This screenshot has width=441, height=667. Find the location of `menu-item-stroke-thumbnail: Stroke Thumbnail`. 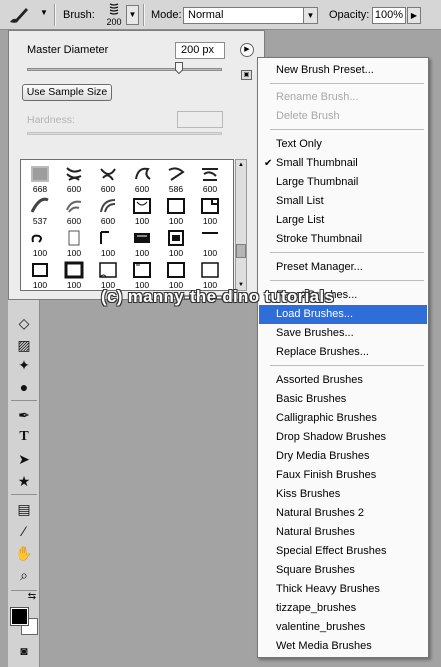

menu-item-stroke-thumbnail: Stroke Thumbnail is located at coordinates (343, 239).